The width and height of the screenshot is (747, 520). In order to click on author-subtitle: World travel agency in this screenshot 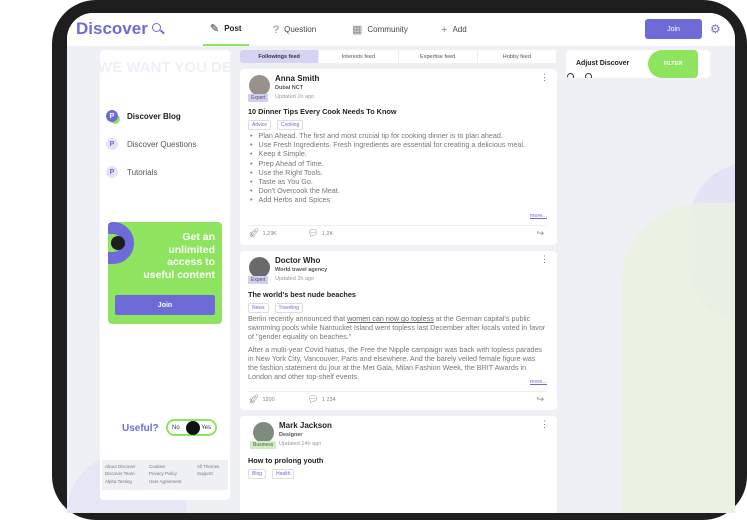, I will do `click(301, 270)`.